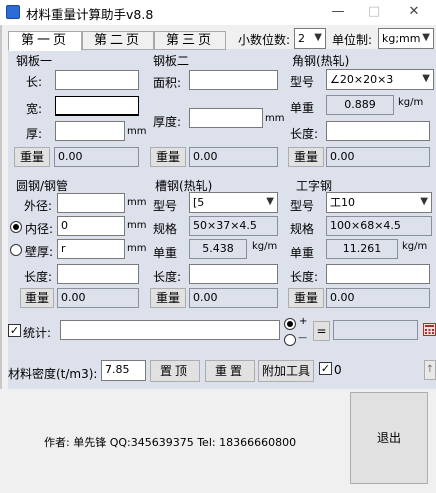 This screenshot has height=493, width=436. I want to click on plate2-weight-button: 重量, so click(168, 157).